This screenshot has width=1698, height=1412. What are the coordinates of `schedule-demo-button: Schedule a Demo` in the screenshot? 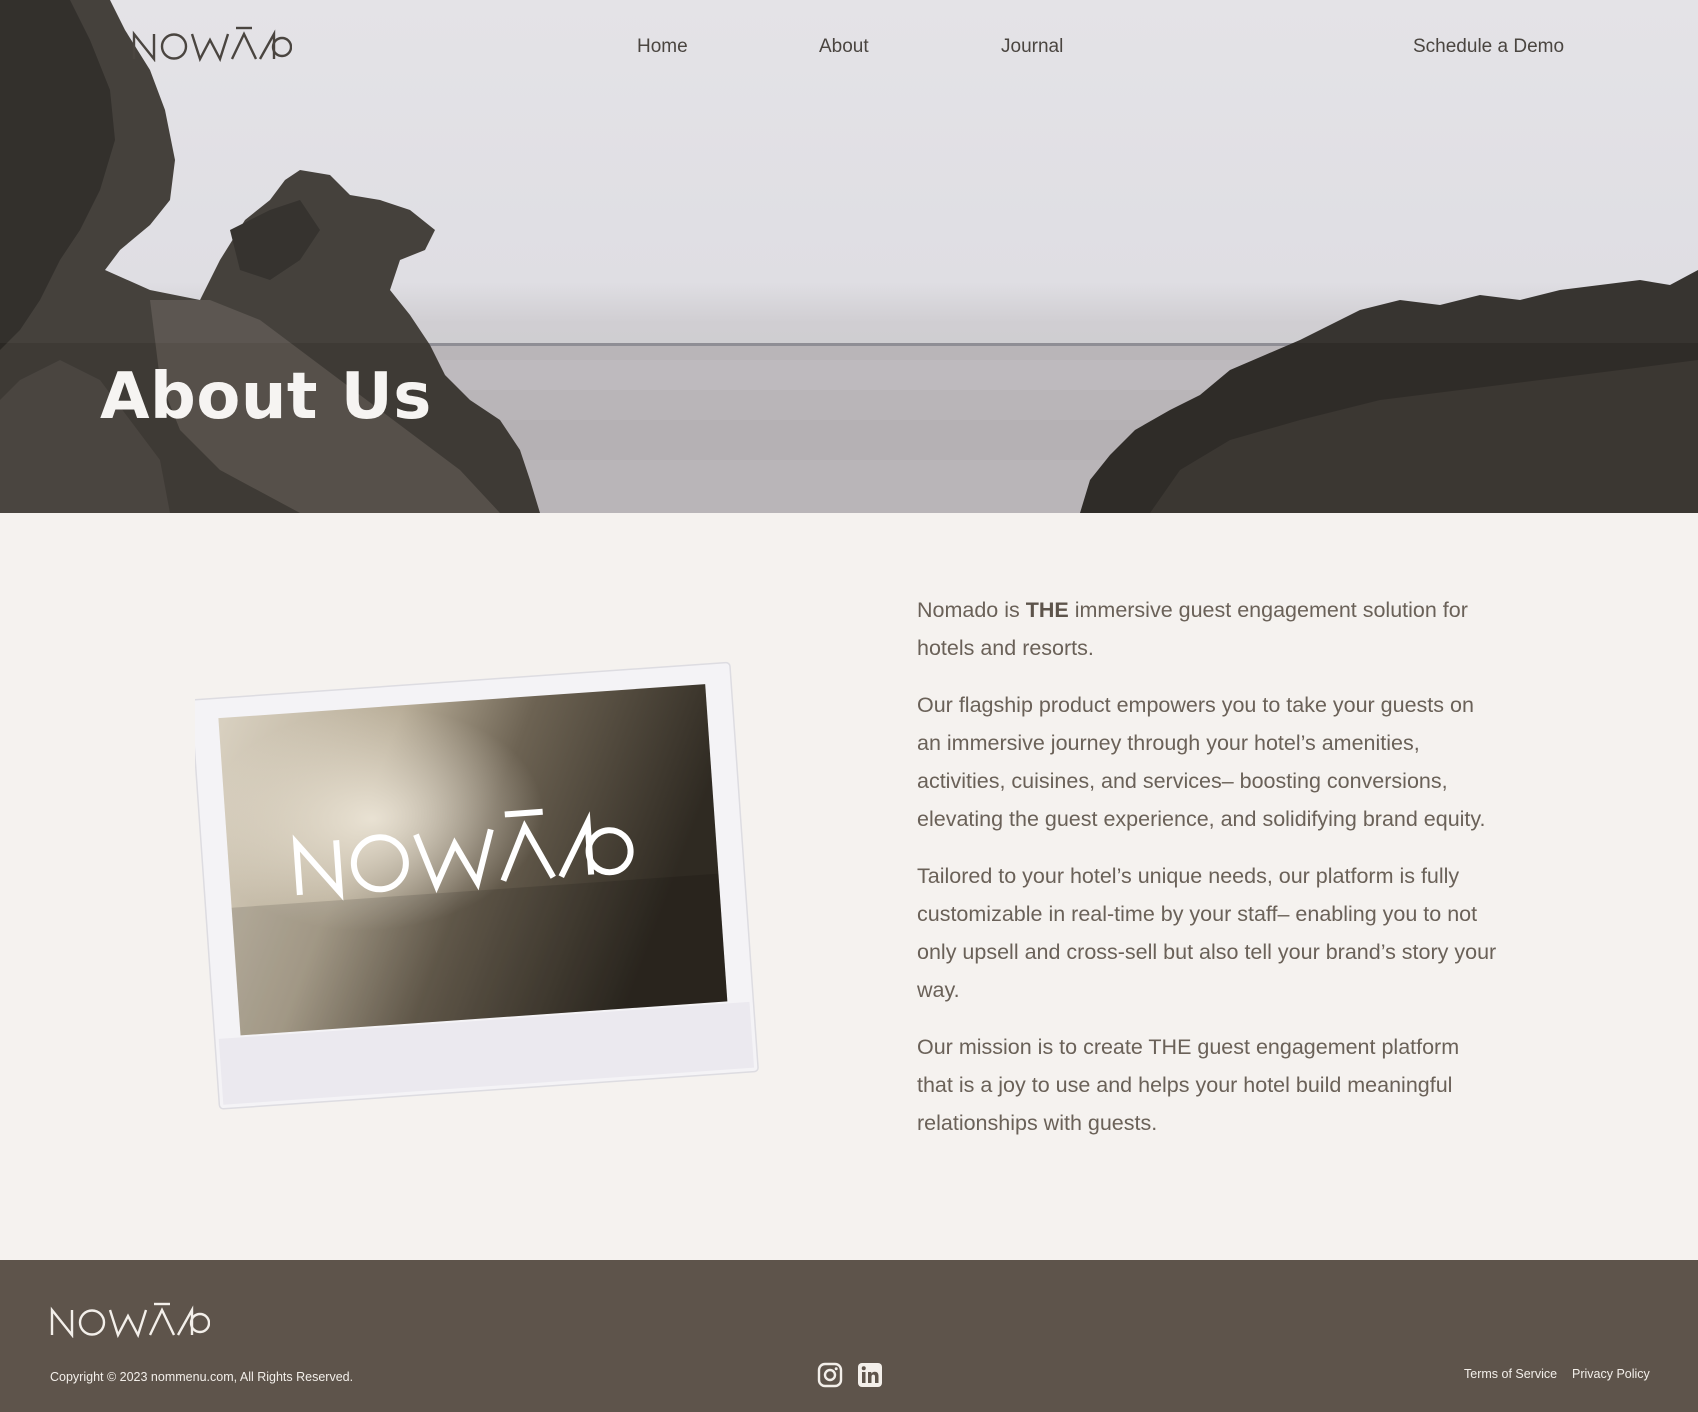 It's located at (1488, 47).